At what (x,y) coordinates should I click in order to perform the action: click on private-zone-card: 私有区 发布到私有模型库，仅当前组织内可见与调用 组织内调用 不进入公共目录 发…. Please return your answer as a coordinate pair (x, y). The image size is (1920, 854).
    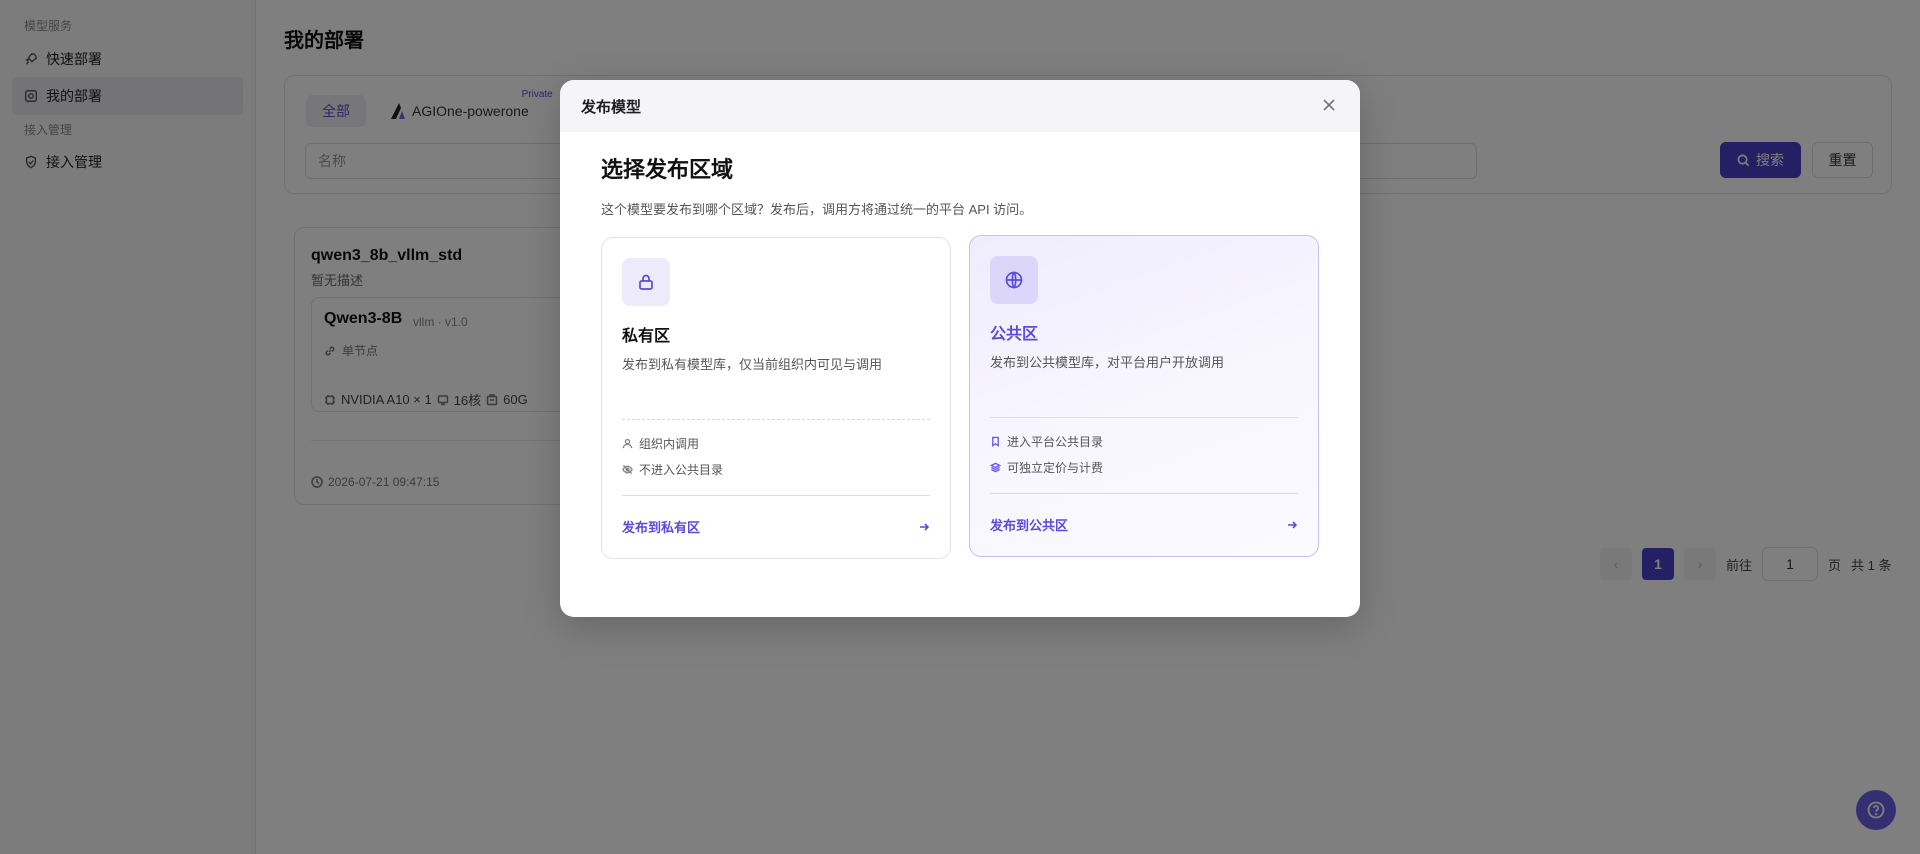
    Looking at the image, I should click on (776, 398).